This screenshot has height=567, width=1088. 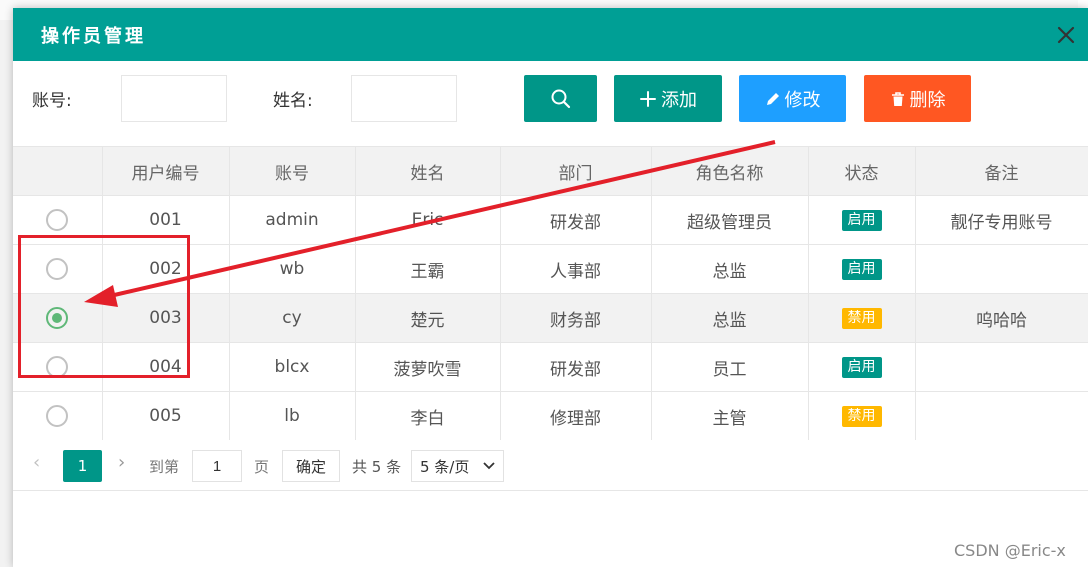 I want to click on total-count: 共 5 条, so click(x=377, y=467).